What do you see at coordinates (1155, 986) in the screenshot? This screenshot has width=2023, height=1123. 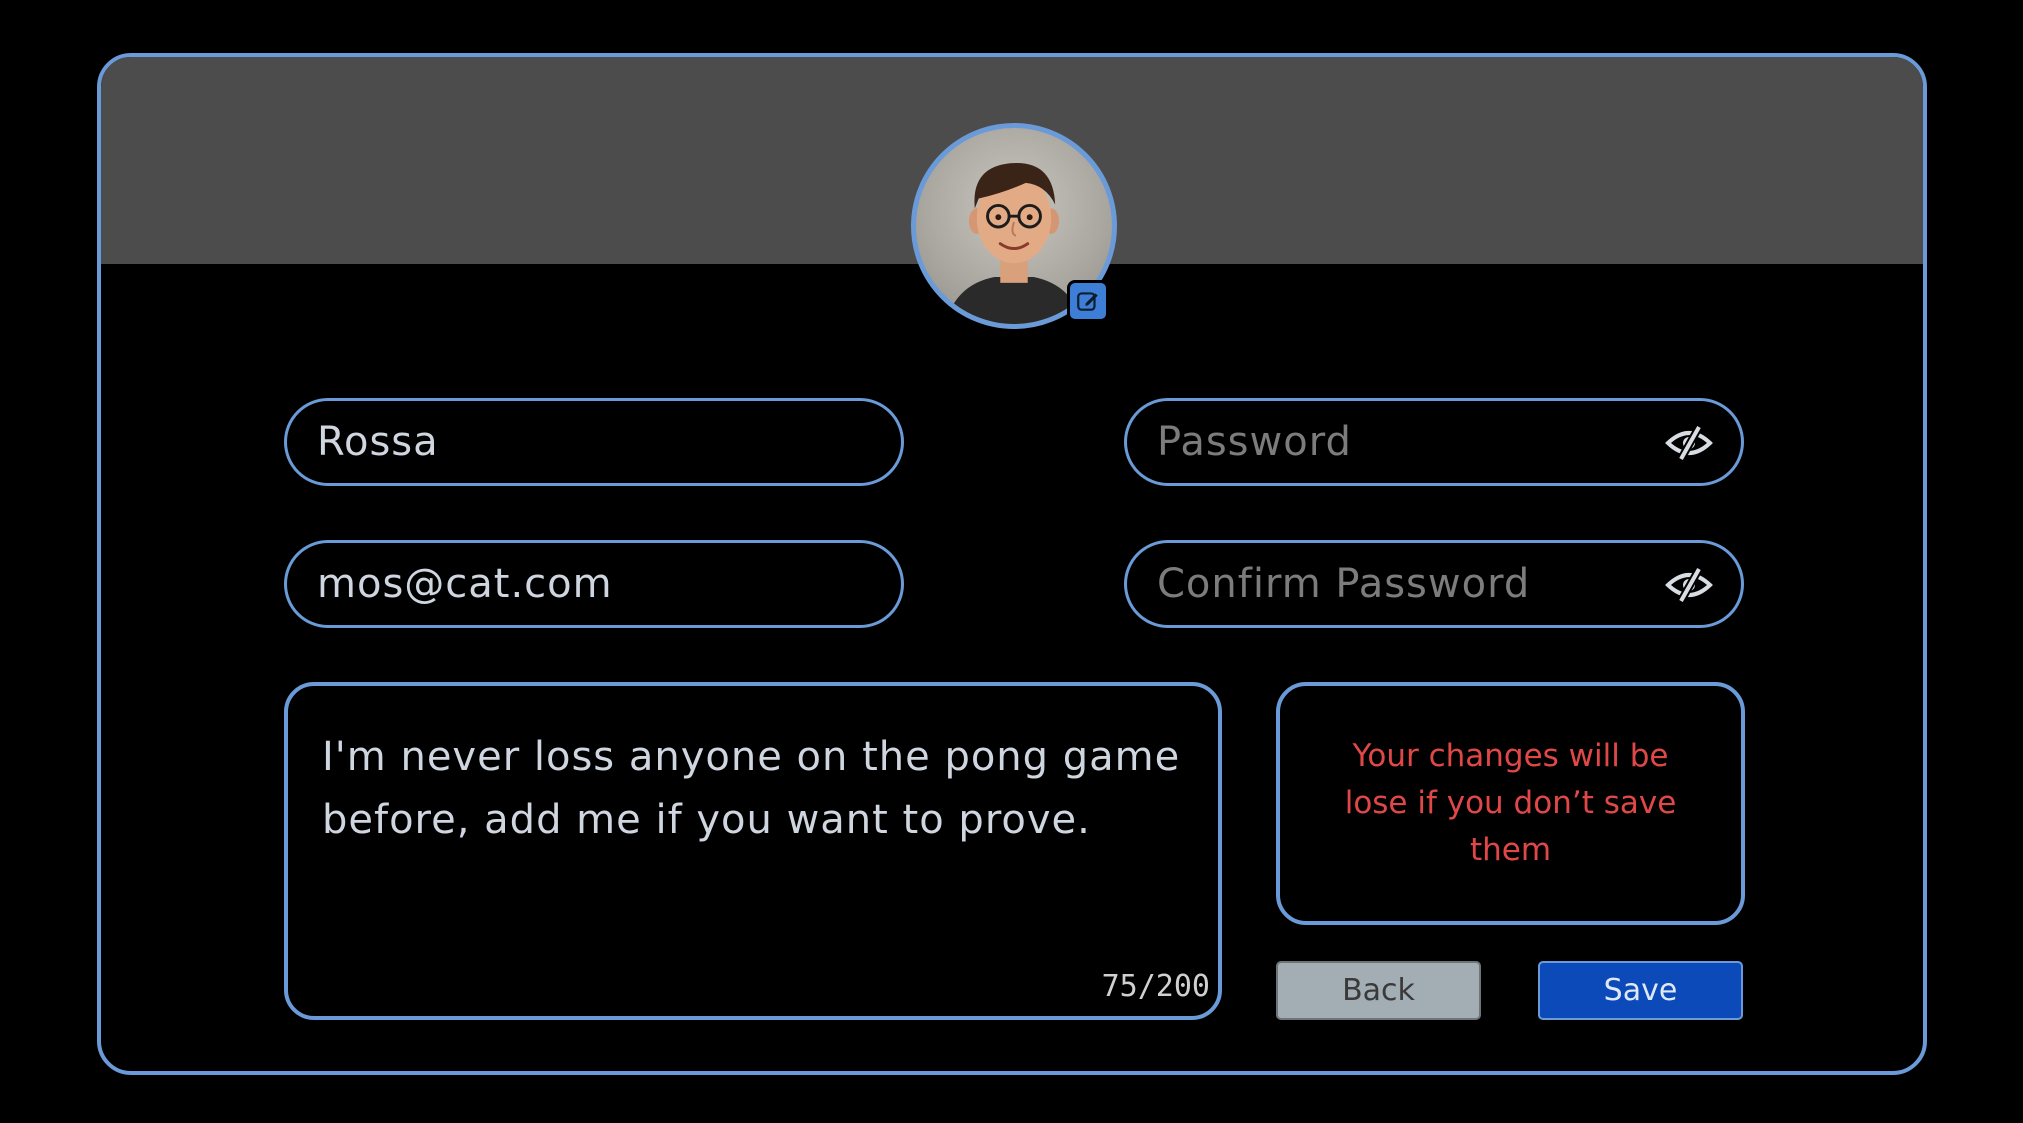 I see `bio-char-counter: 75/200` at bounding box center [1155, 986].